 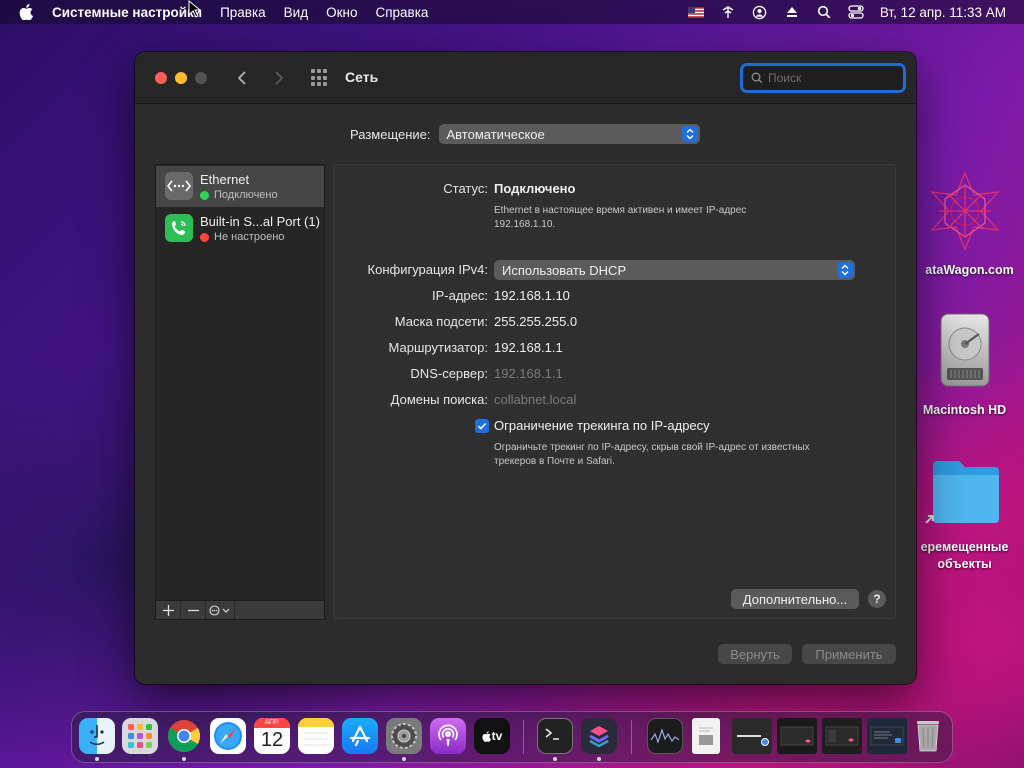 What do you see at coordinates (194, 9) in the screenshot?
I see `mouse-cursor-icon` at bounding box center [194, 9].